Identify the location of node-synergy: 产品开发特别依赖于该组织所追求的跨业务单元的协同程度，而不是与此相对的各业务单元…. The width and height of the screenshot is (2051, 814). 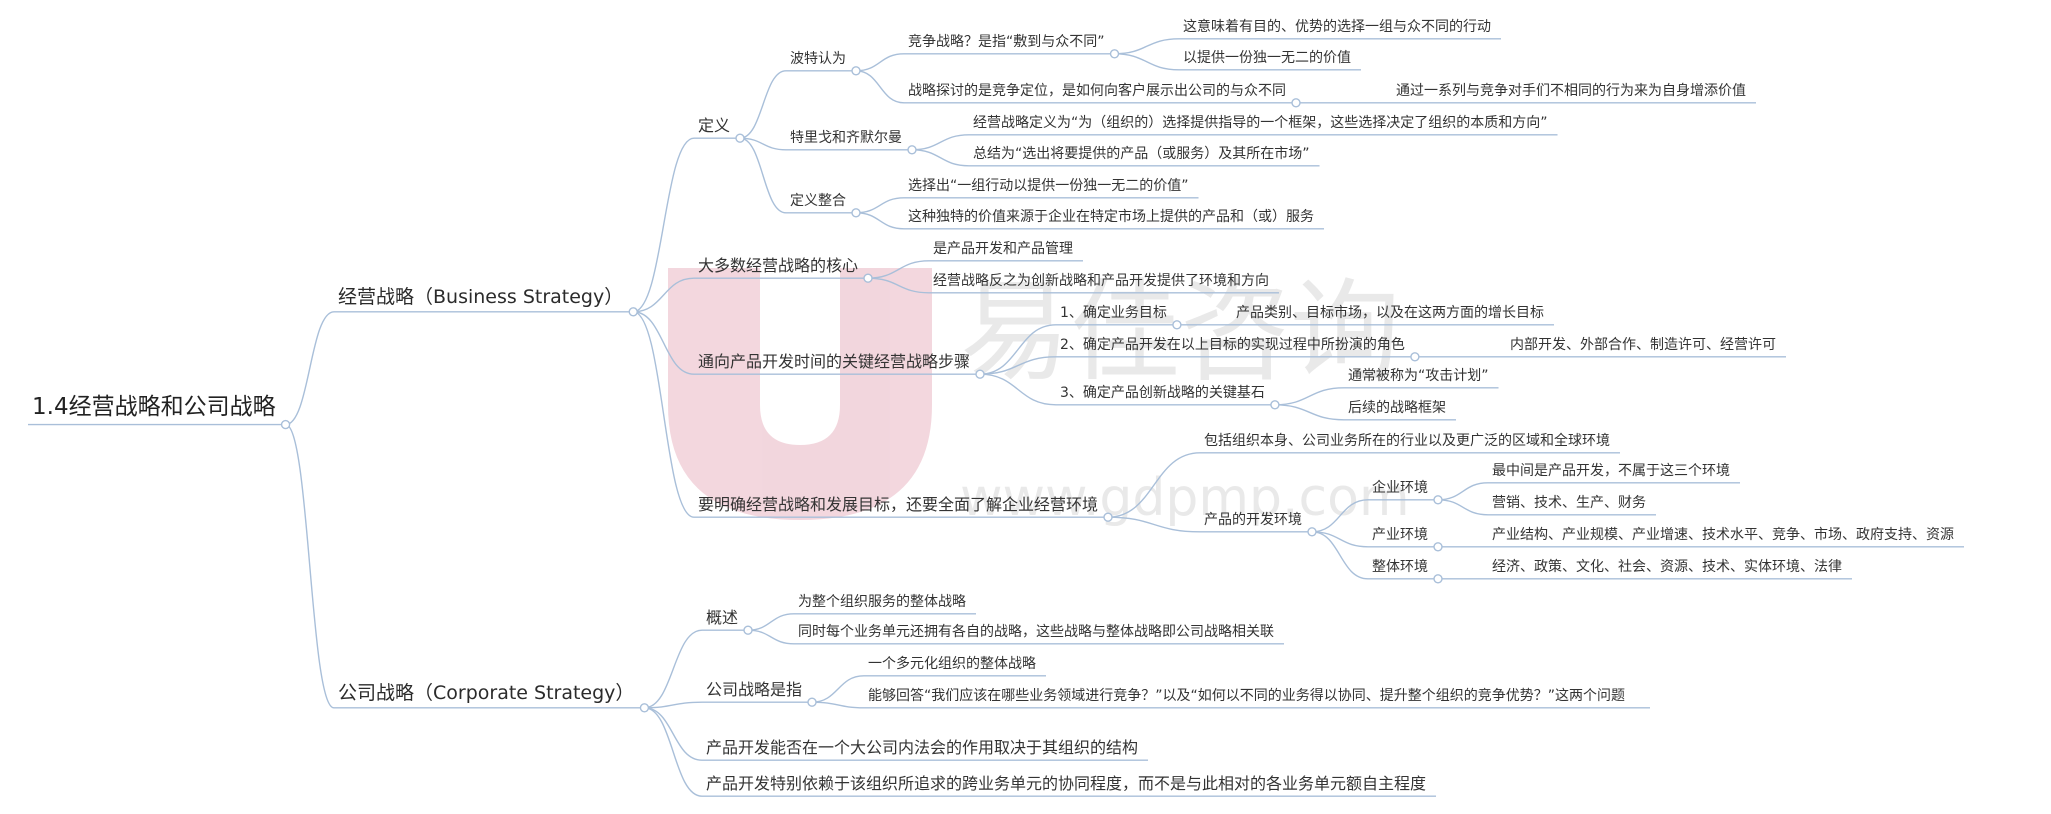
(1066, 783).